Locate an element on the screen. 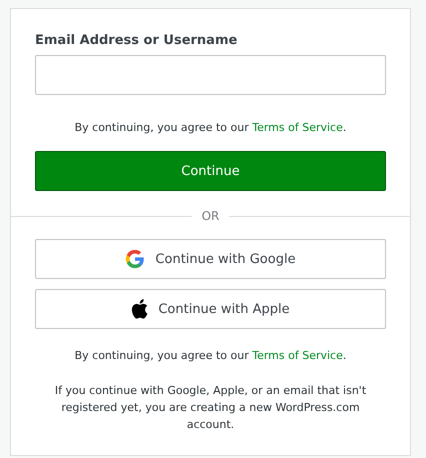  continue-button: Continue is located at coordinates (210, 171).